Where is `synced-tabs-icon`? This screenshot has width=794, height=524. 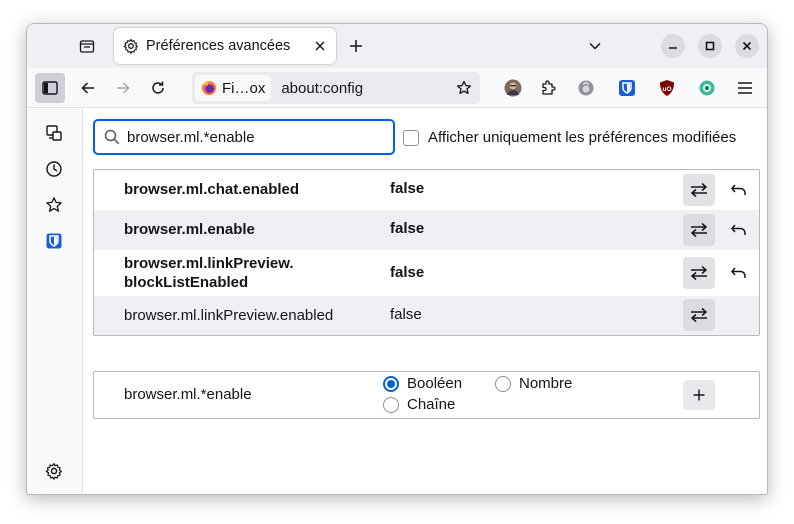 synced-tabs-icon is located at coordinates (54, 133).